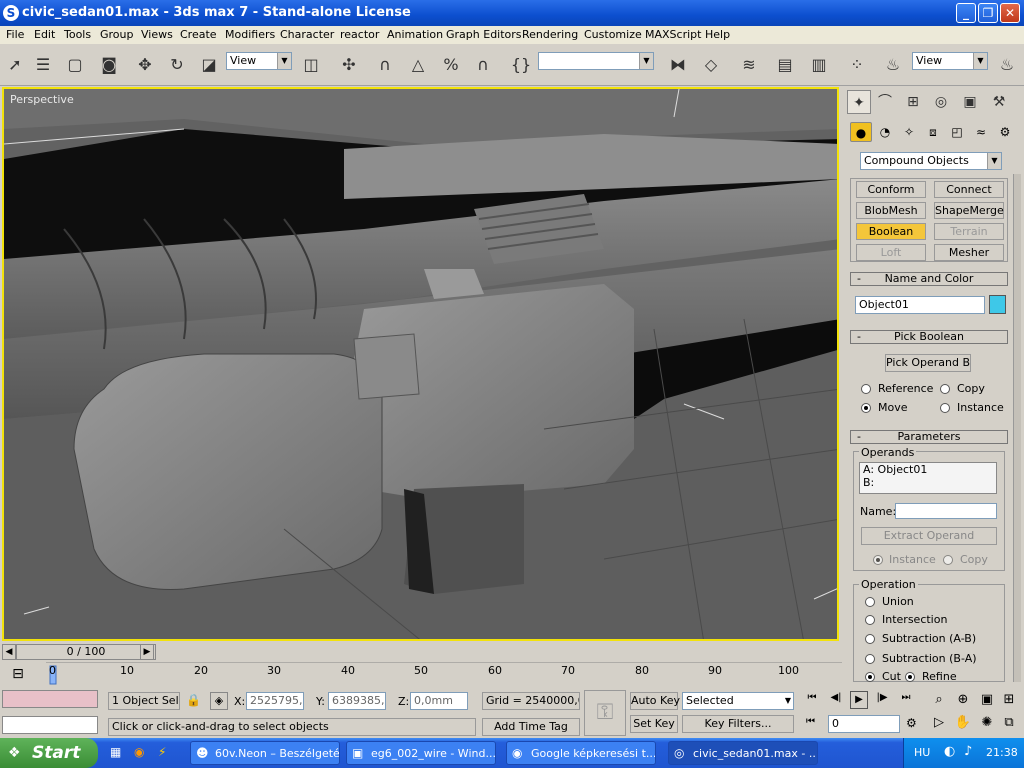  I want to click on extract-copy-radio, so click(948, 560).